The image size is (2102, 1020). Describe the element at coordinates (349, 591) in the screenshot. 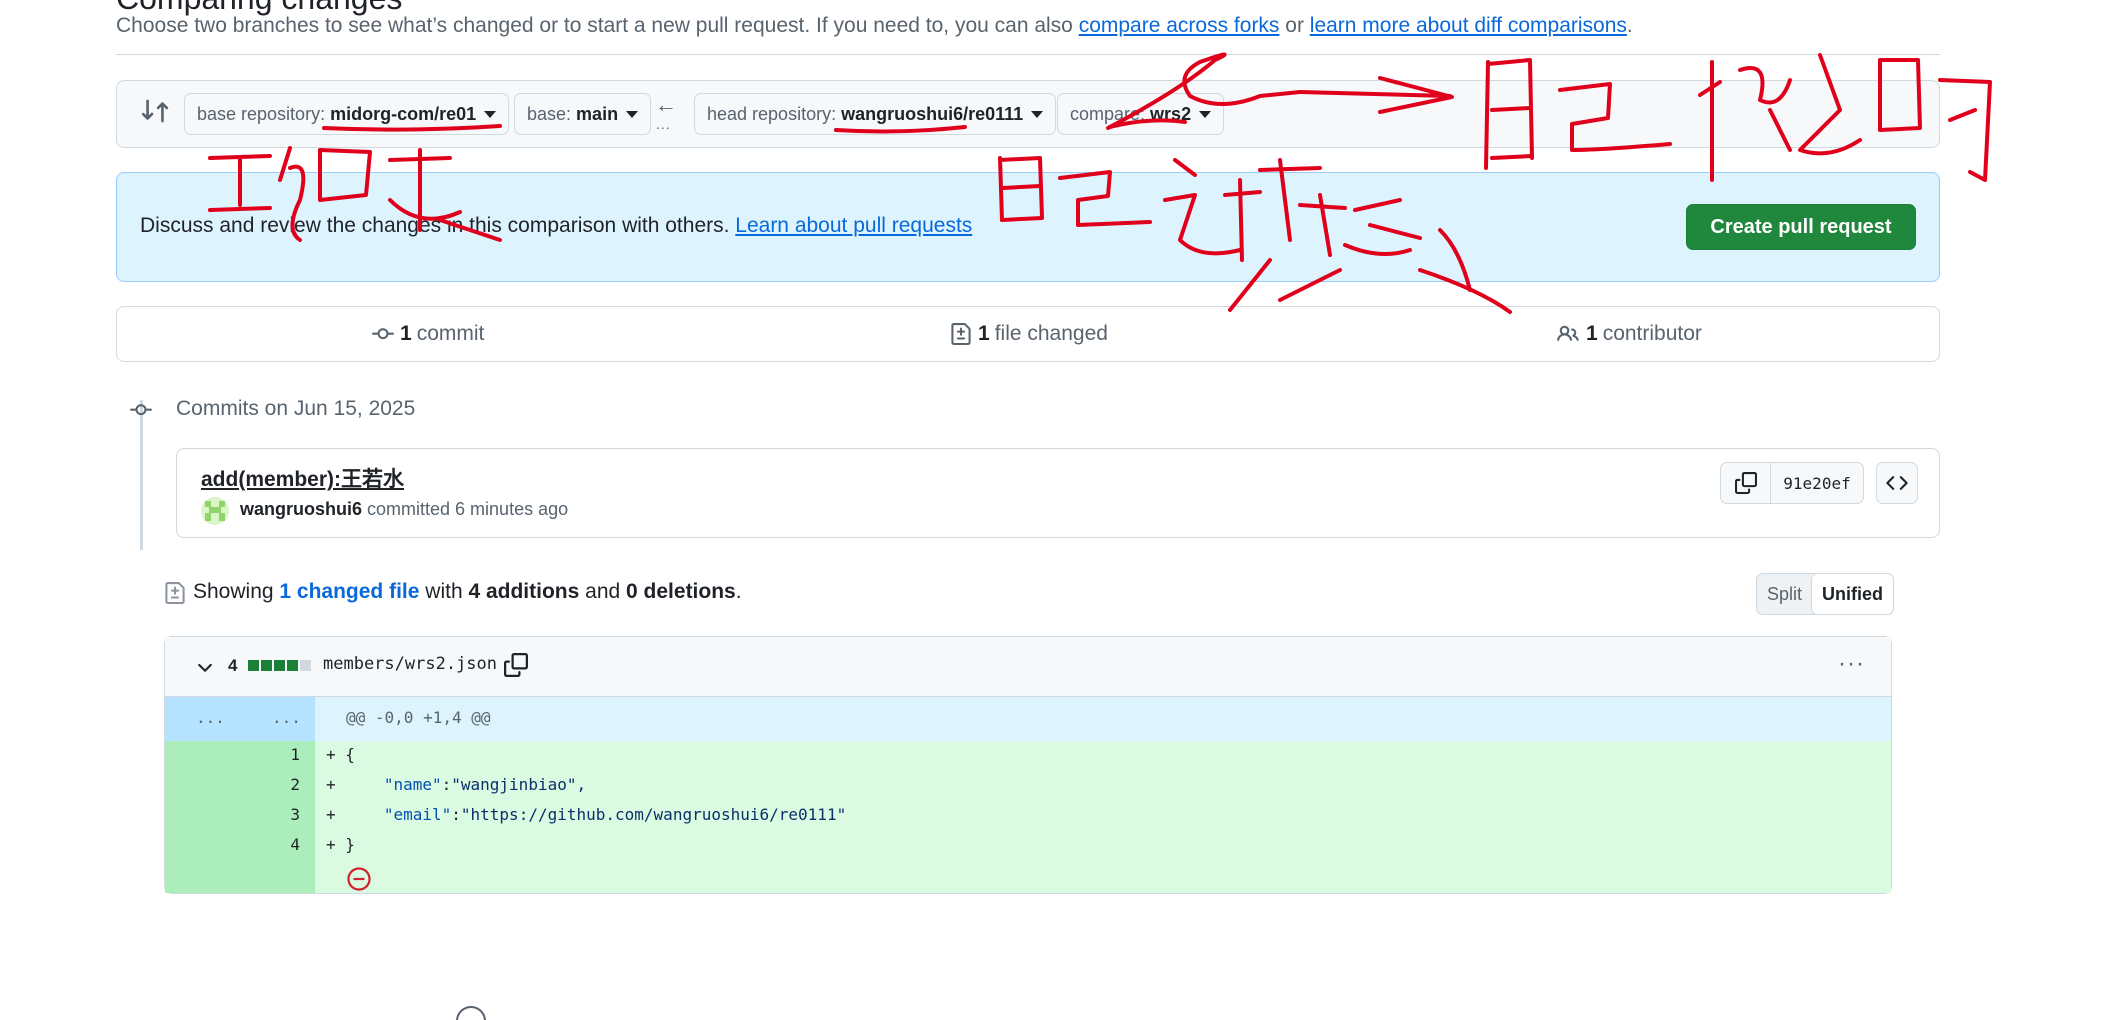

I see `changed-files-toggle: 1 changed file` at that location.